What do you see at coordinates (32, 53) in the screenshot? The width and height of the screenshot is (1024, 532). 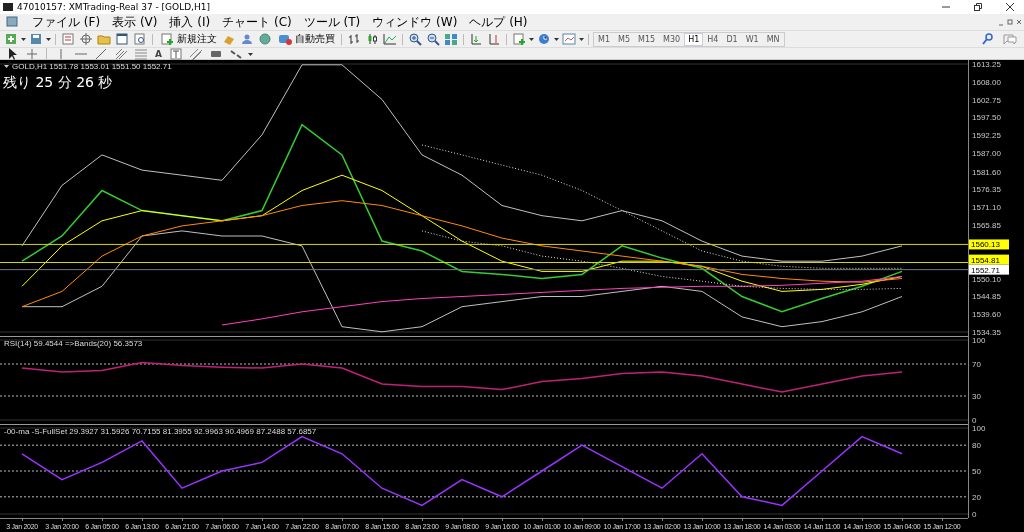 I see `crosshair-icon` at bounding box center [32, 53].